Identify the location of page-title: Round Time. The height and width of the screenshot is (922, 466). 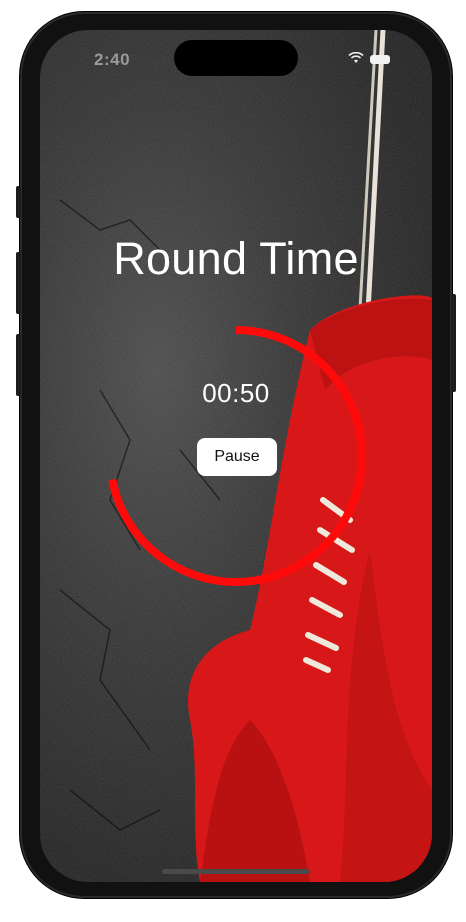
(236, 258).